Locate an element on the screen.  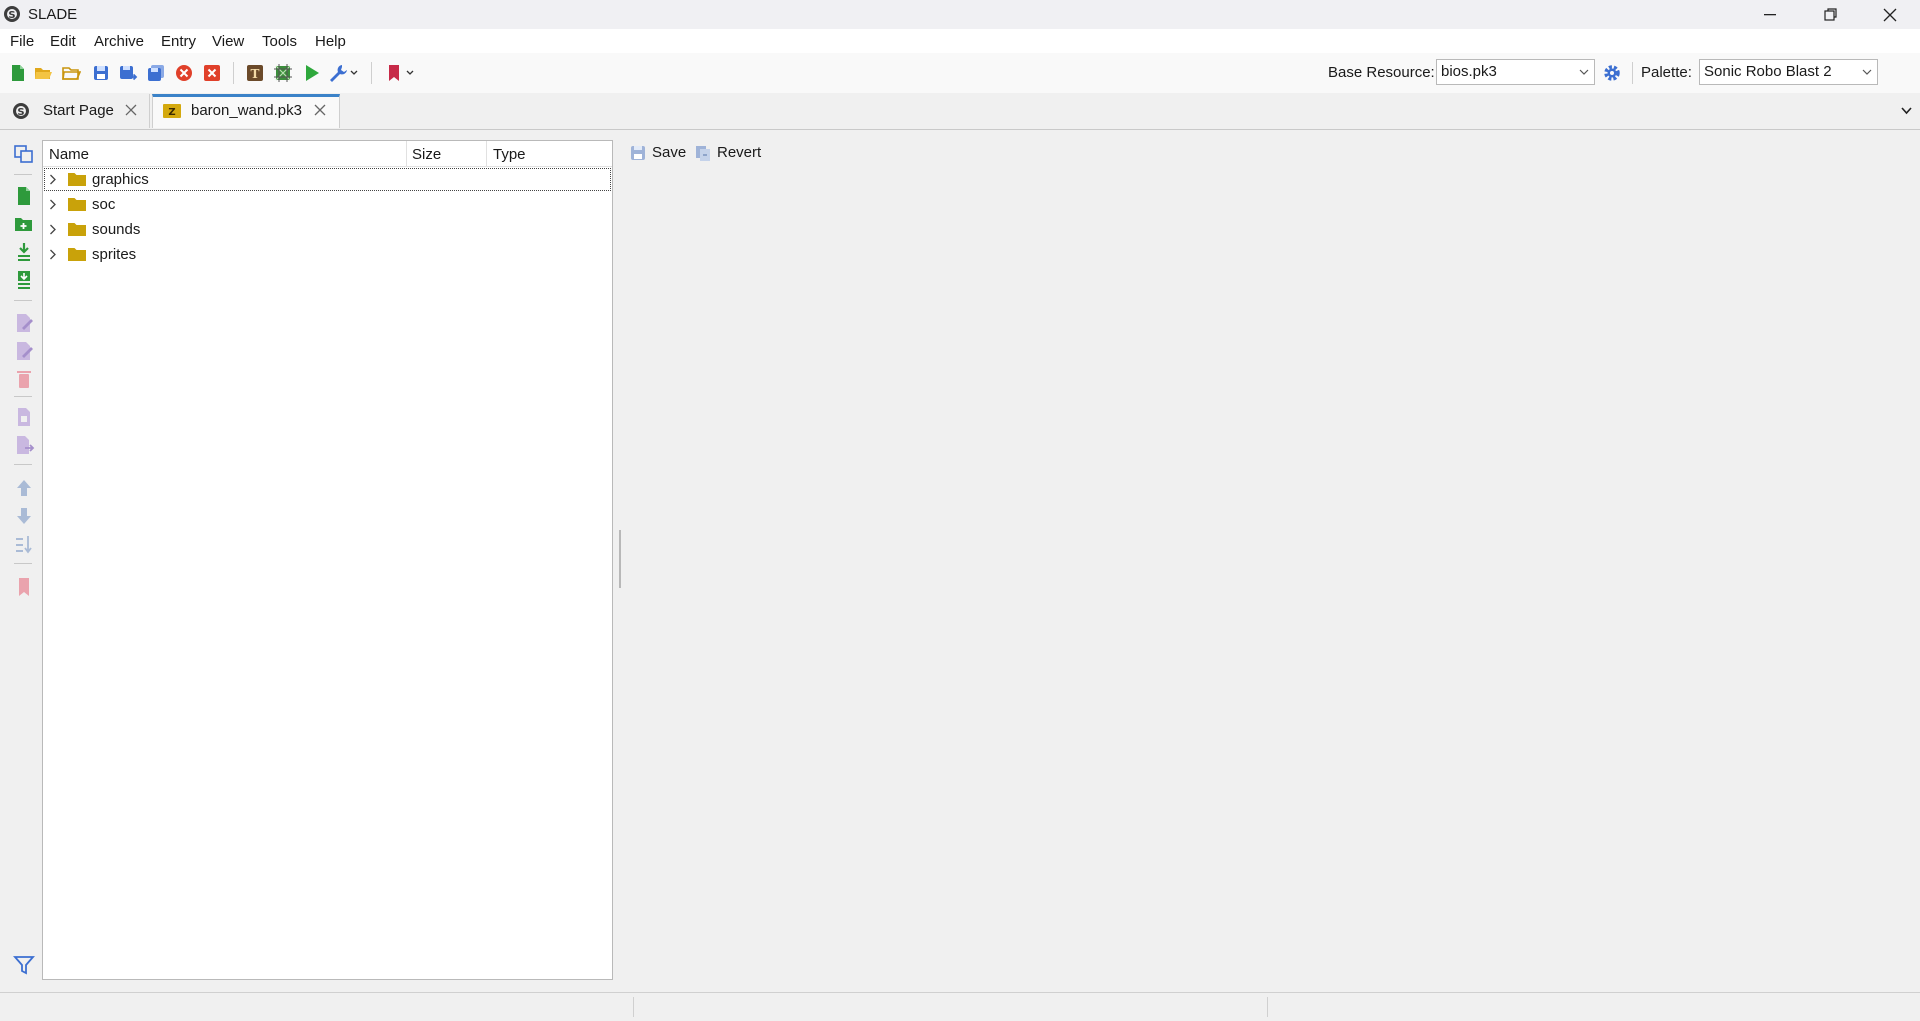
sort-icon is located at coordinates (24, 545).